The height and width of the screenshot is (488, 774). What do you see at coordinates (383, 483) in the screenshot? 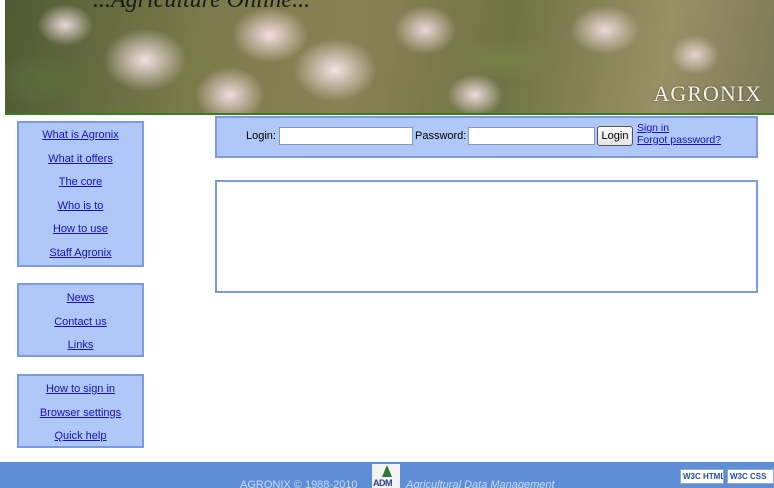
I see `adm-logo-text: ADM` at bounding box center [383, 483].